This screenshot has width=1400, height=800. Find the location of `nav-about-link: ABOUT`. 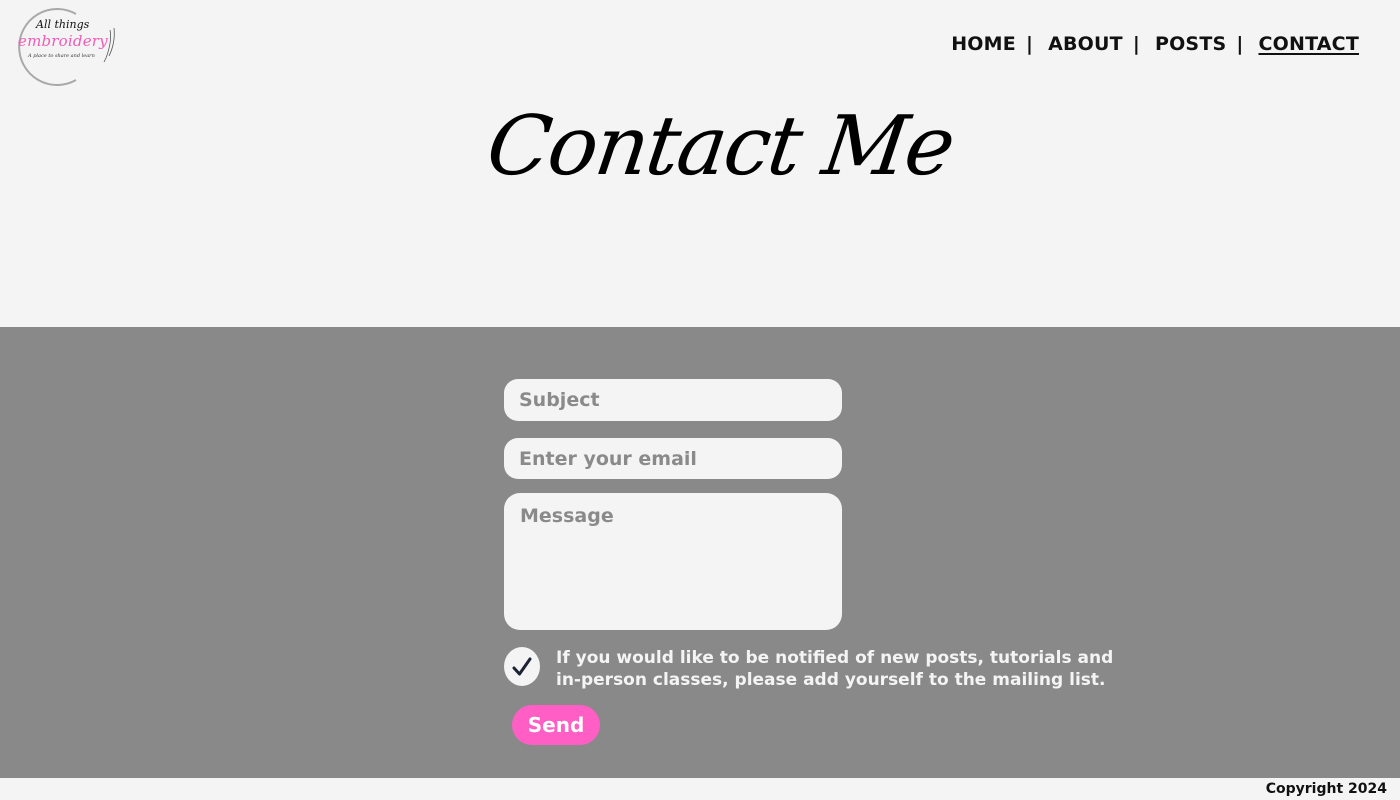

nav-about-link: ABOUT is located at coordinates (1085, 44).